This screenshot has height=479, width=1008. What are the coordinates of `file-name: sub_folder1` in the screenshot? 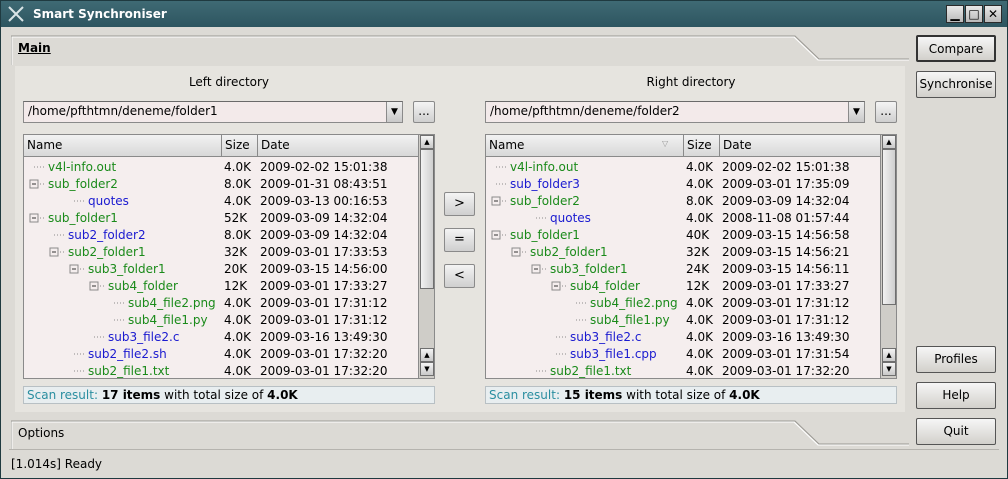 It's located at (545, 235).